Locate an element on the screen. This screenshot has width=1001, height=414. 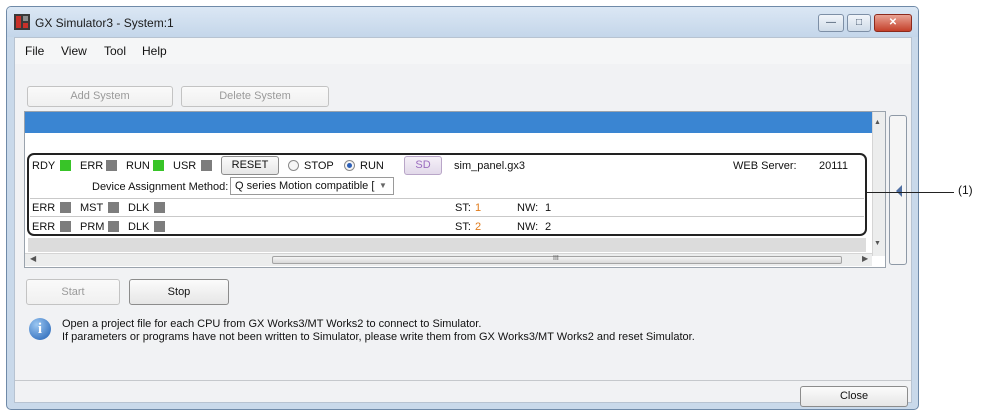
info-icon: i is located at coordinates (40, 329).